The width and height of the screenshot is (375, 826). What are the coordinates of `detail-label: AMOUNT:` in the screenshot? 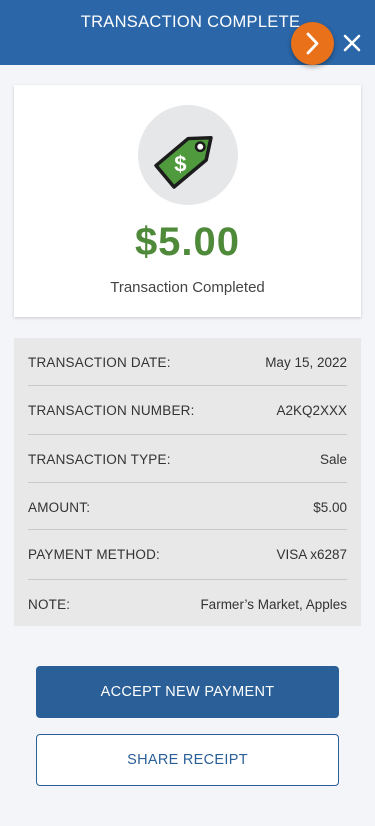 It's located at (59, 507).